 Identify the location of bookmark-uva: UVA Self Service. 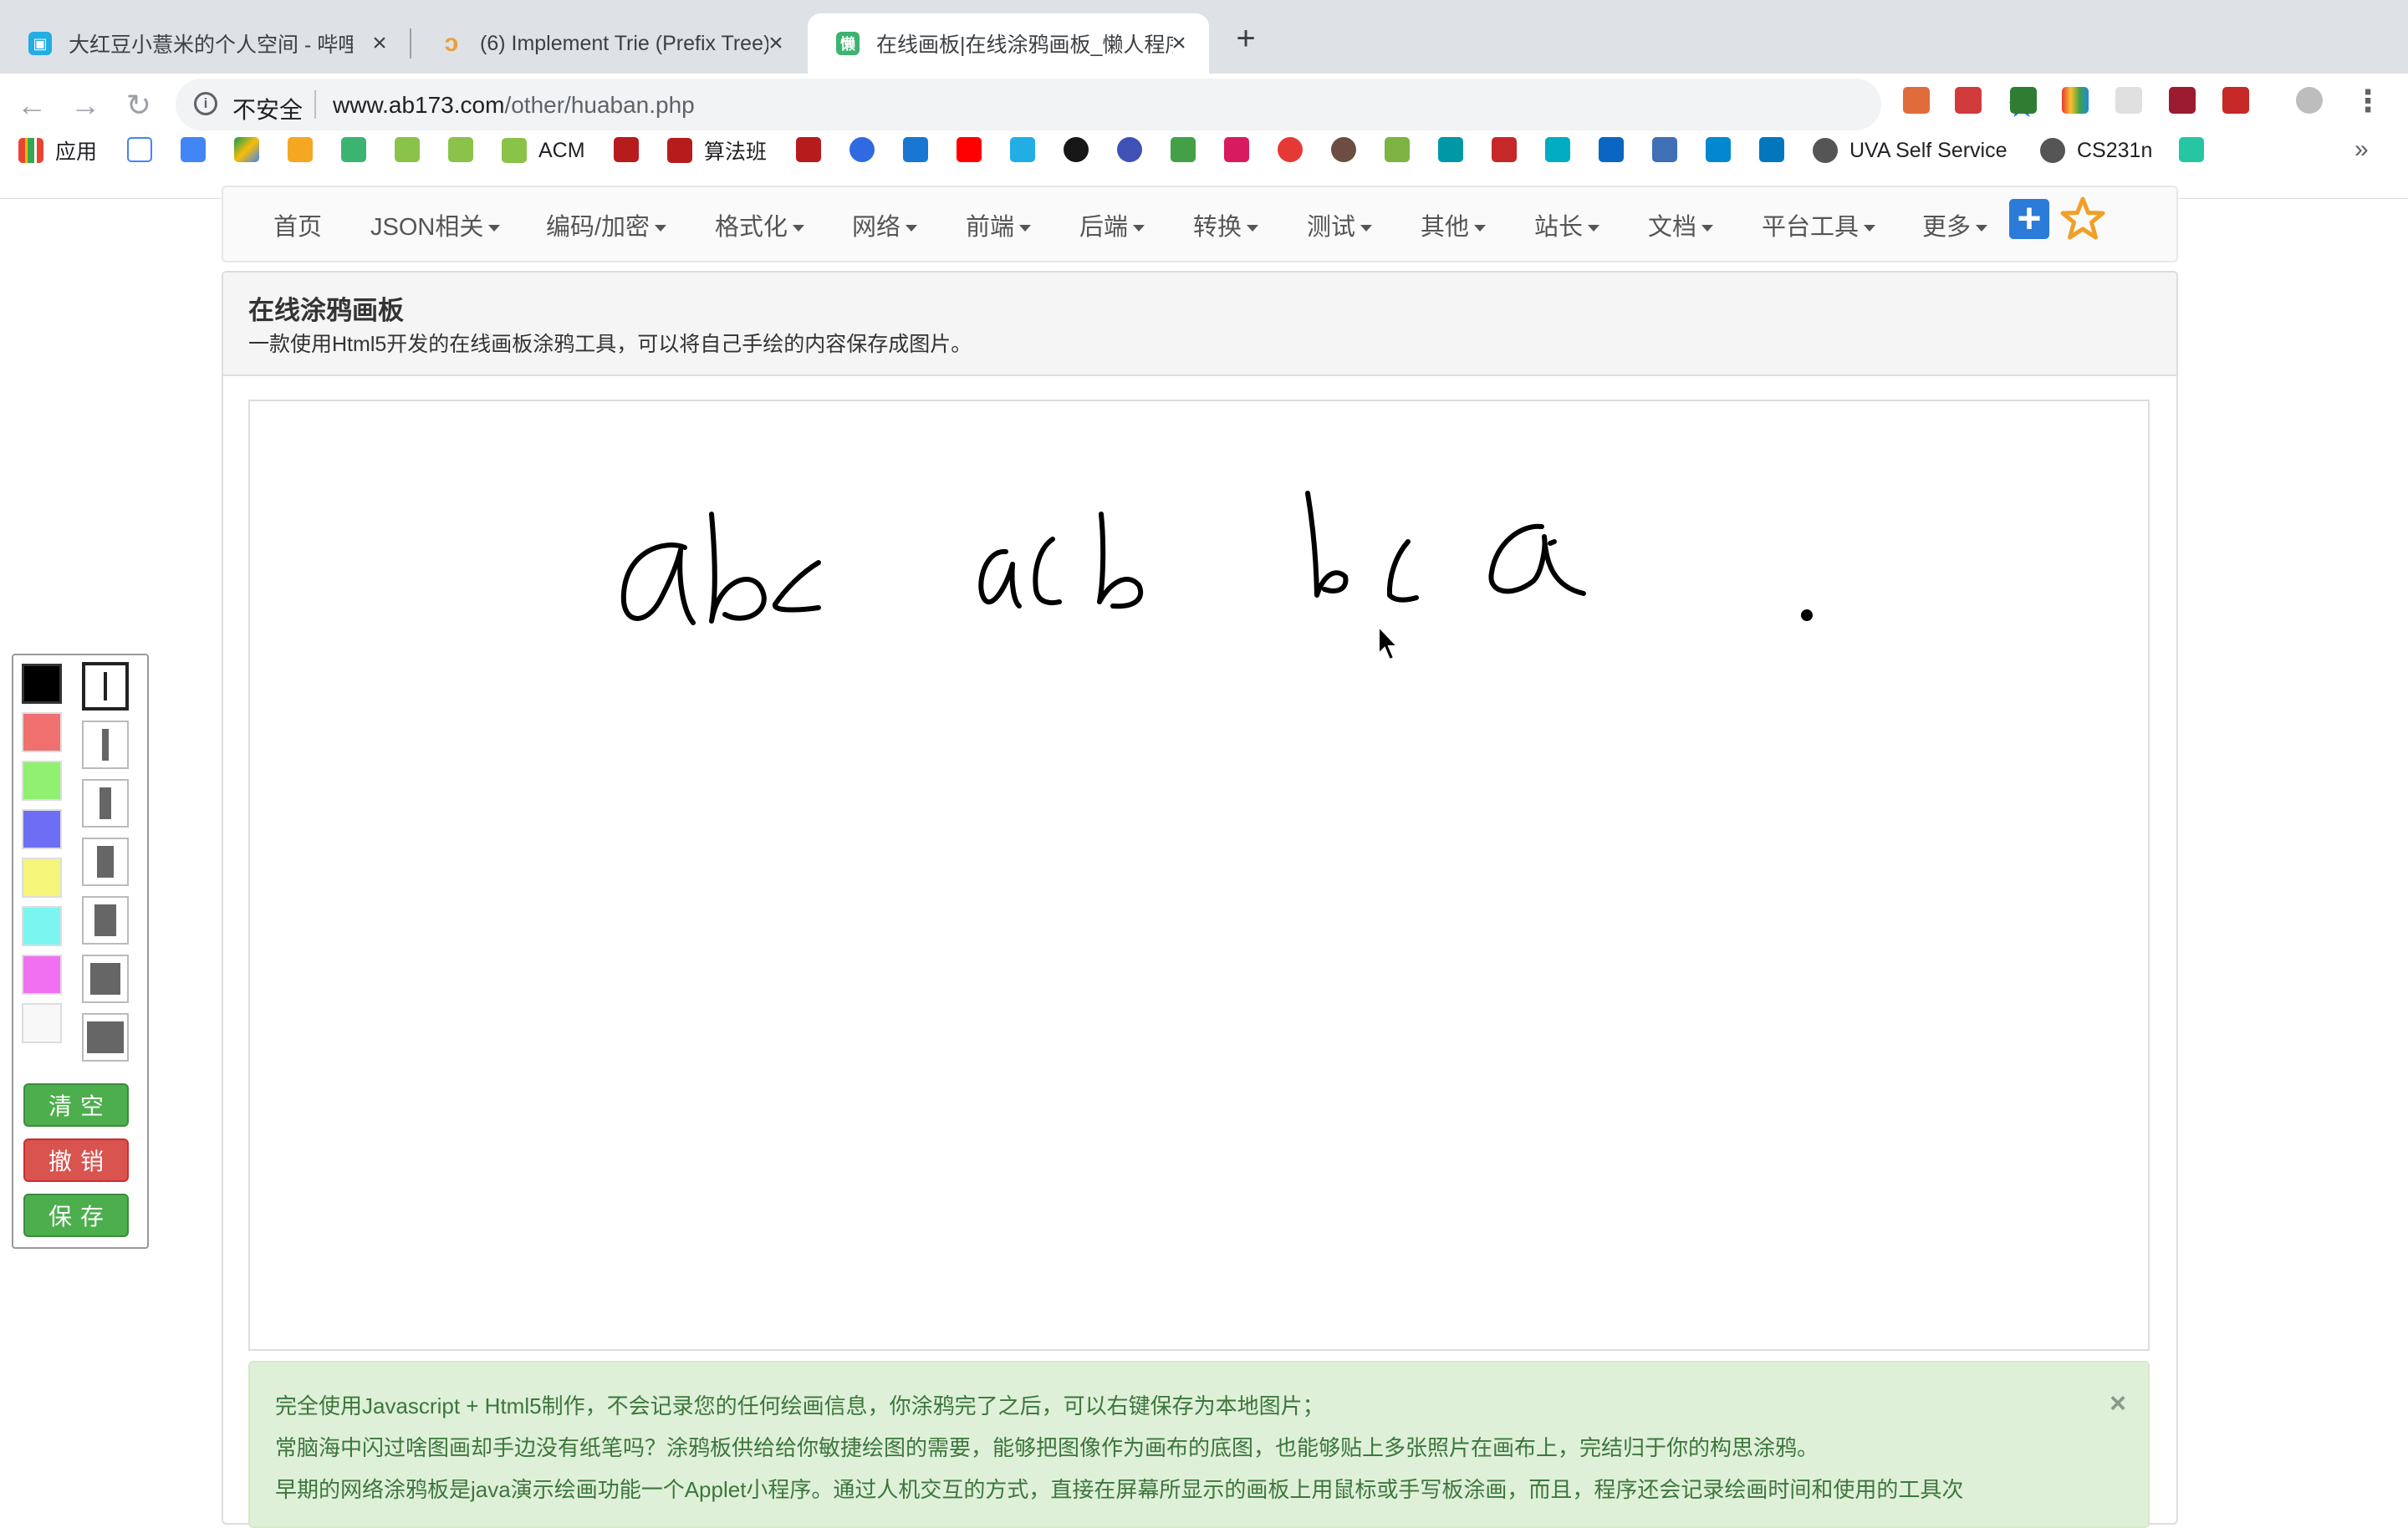
(1911, 150).